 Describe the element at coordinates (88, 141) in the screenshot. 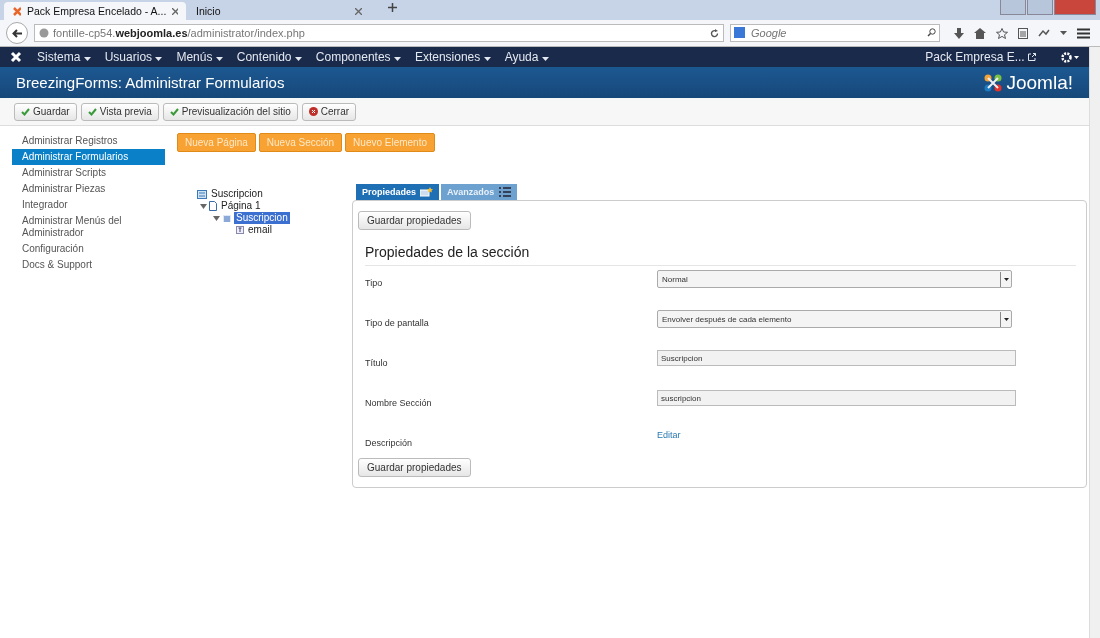

I see `sidebar-item: Administrar Registros` at that location.